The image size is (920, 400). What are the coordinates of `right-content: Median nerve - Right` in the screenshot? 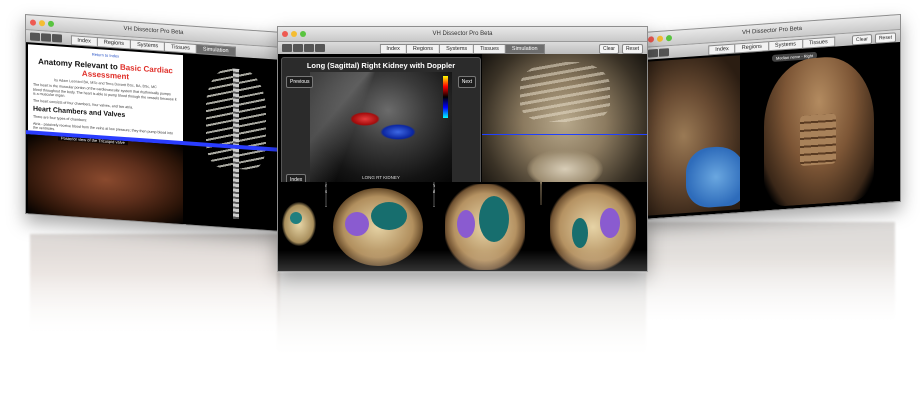 It's located at (772, 130).